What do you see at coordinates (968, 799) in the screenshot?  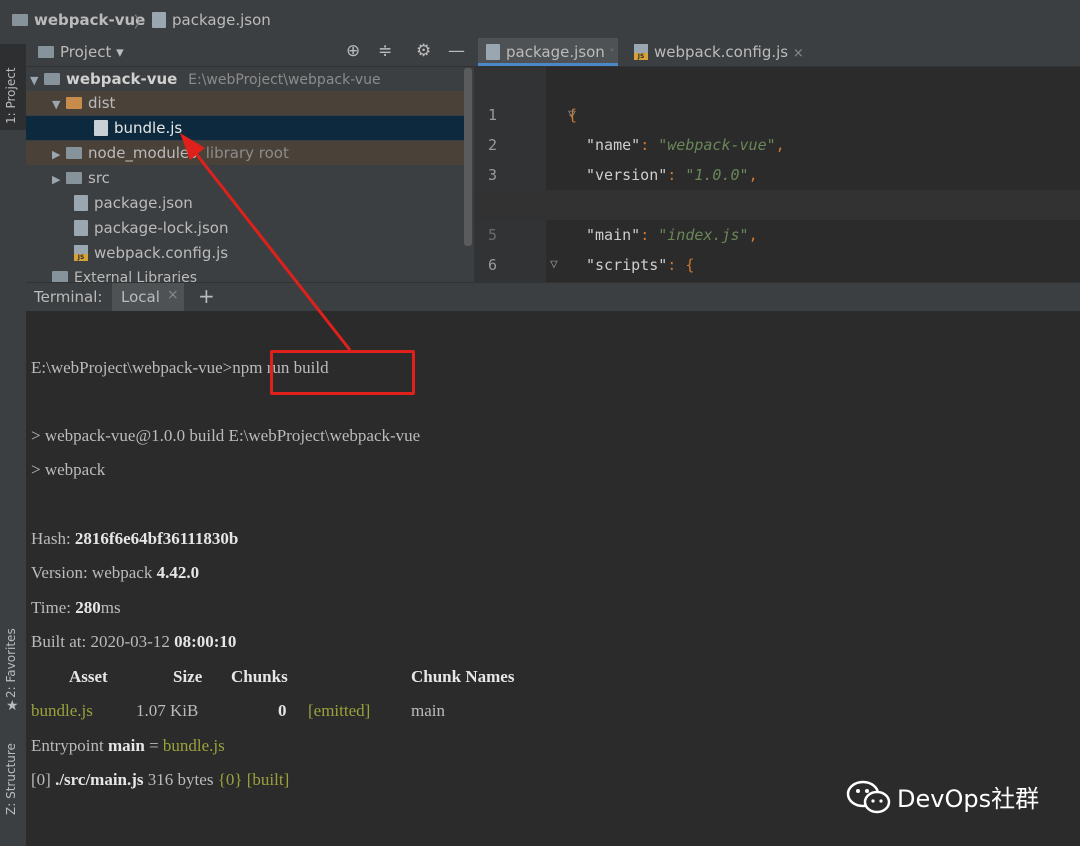 I see `watermark-text: DevOps社群` at bounding box center [968, 799].